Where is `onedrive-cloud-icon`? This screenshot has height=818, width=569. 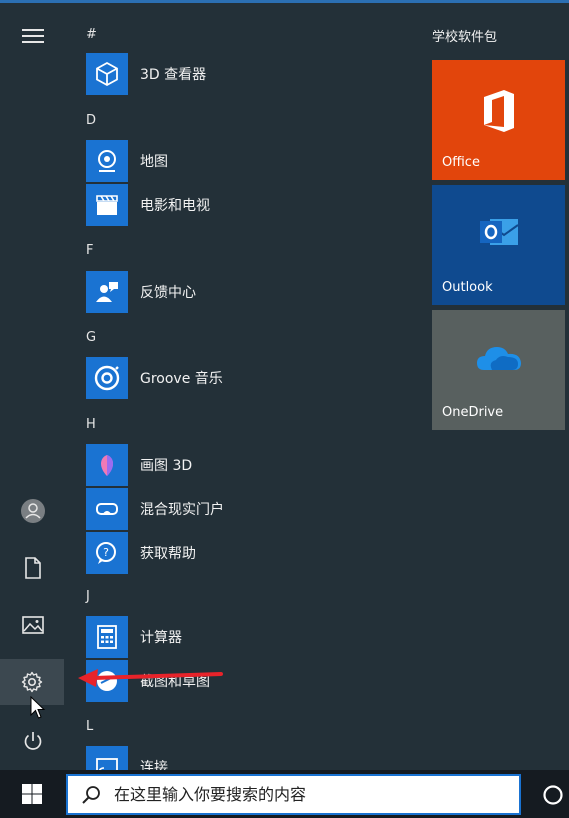
onedrive-cloud-icon is located at coordinates (498, 358).